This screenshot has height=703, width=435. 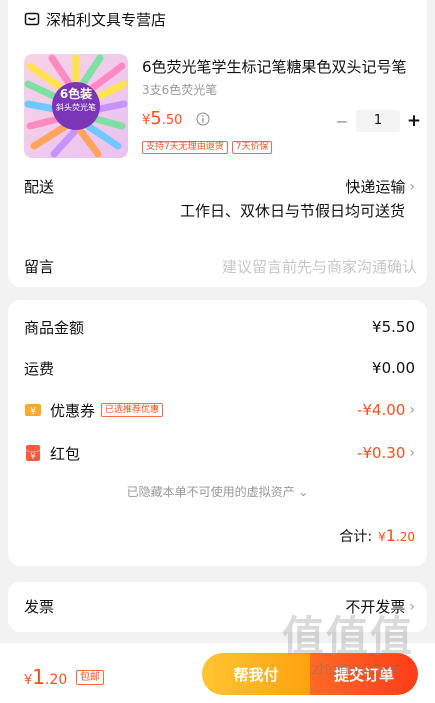 I want to click on service-tag: 7天价保, so click(x=252, y=147).